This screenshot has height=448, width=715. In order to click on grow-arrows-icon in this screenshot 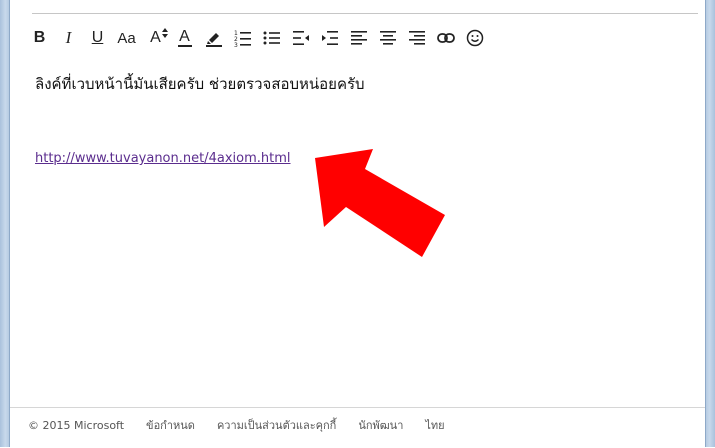, I will do `click(164, 33)`.